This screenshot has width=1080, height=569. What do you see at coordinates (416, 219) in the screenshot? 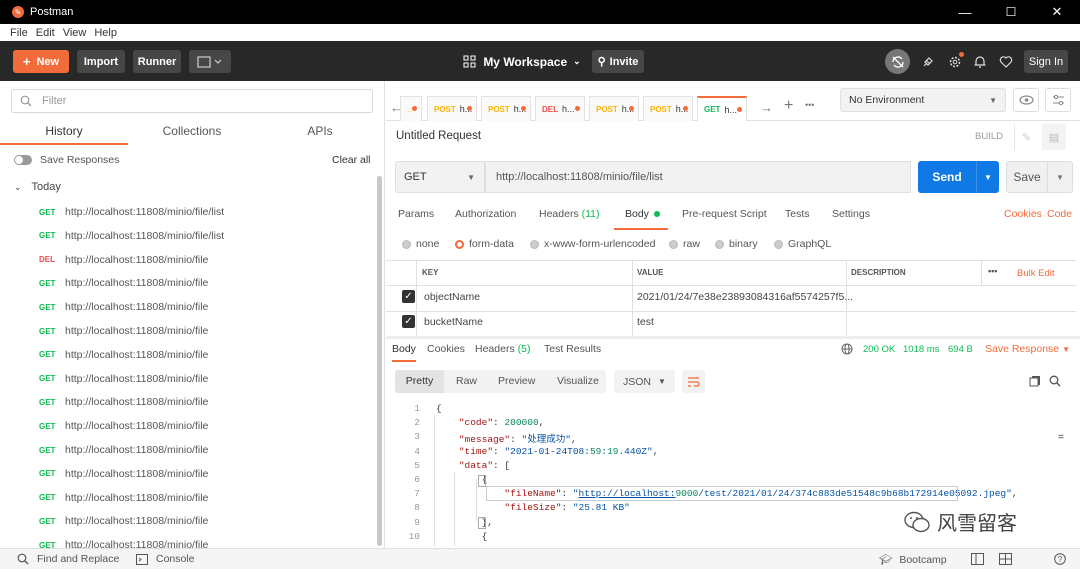
I see `tab-params: Params` at bounding box center [416, 219].